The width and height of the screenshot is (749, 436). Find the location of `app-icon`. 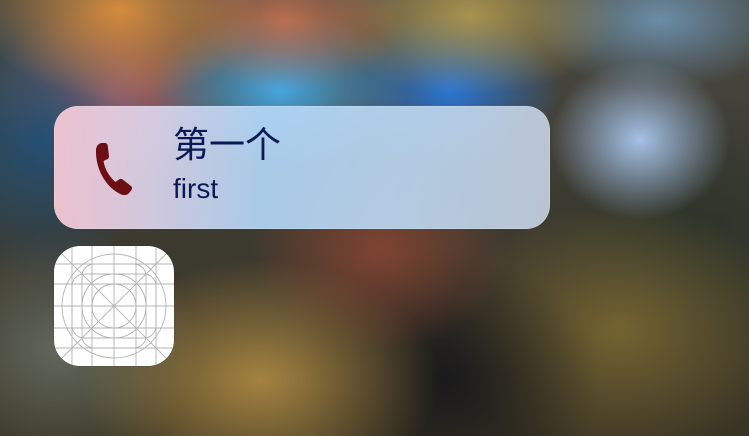

app-icon is located at coordinates (114, 306).